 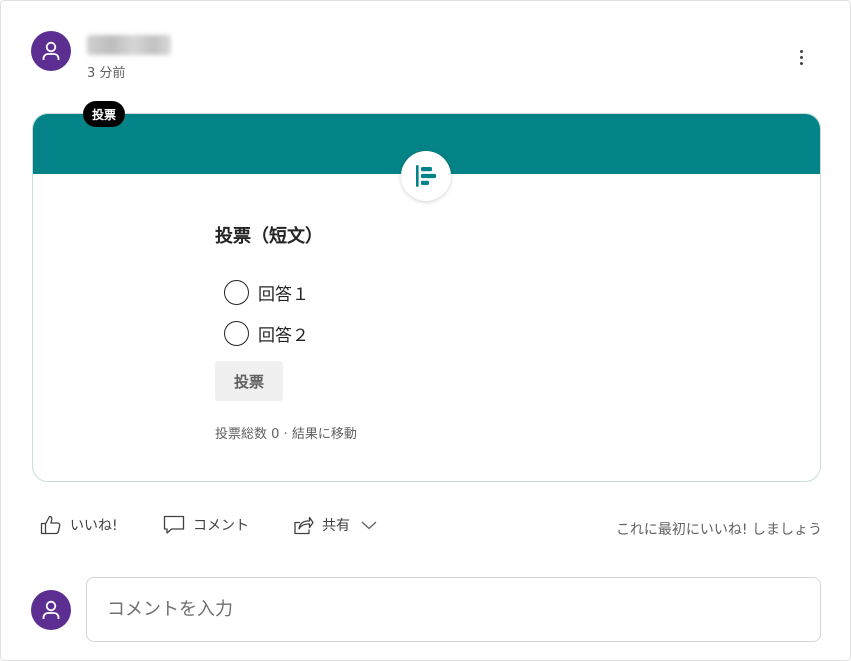 What do you see at coordinates (104, 114) in the screenshot?
I see `poll-badge: 投票` at bounding box center [104, 114].